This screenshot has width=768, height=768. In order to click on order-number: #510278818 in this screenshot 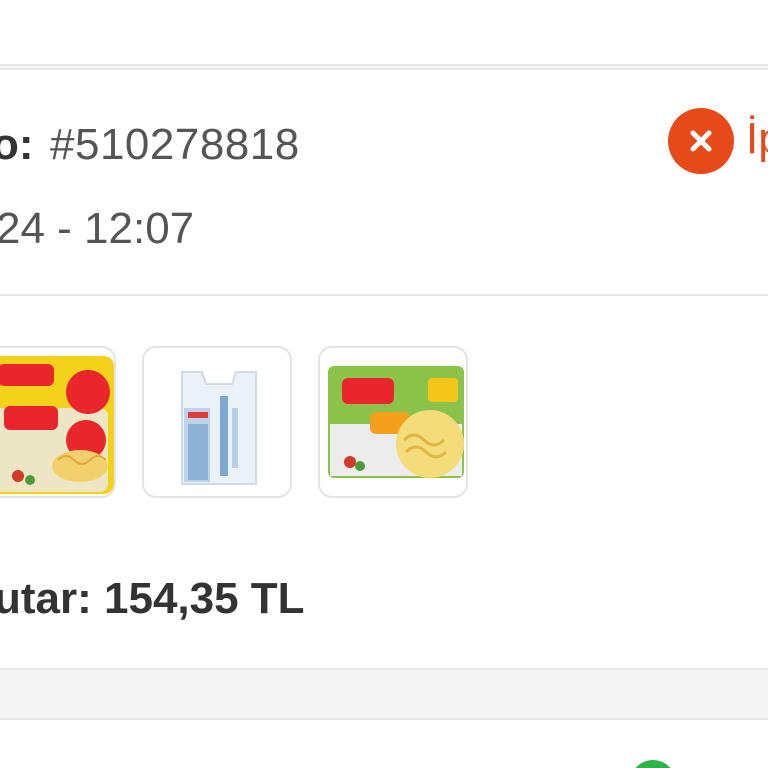, I will do `click(175, 144)`.